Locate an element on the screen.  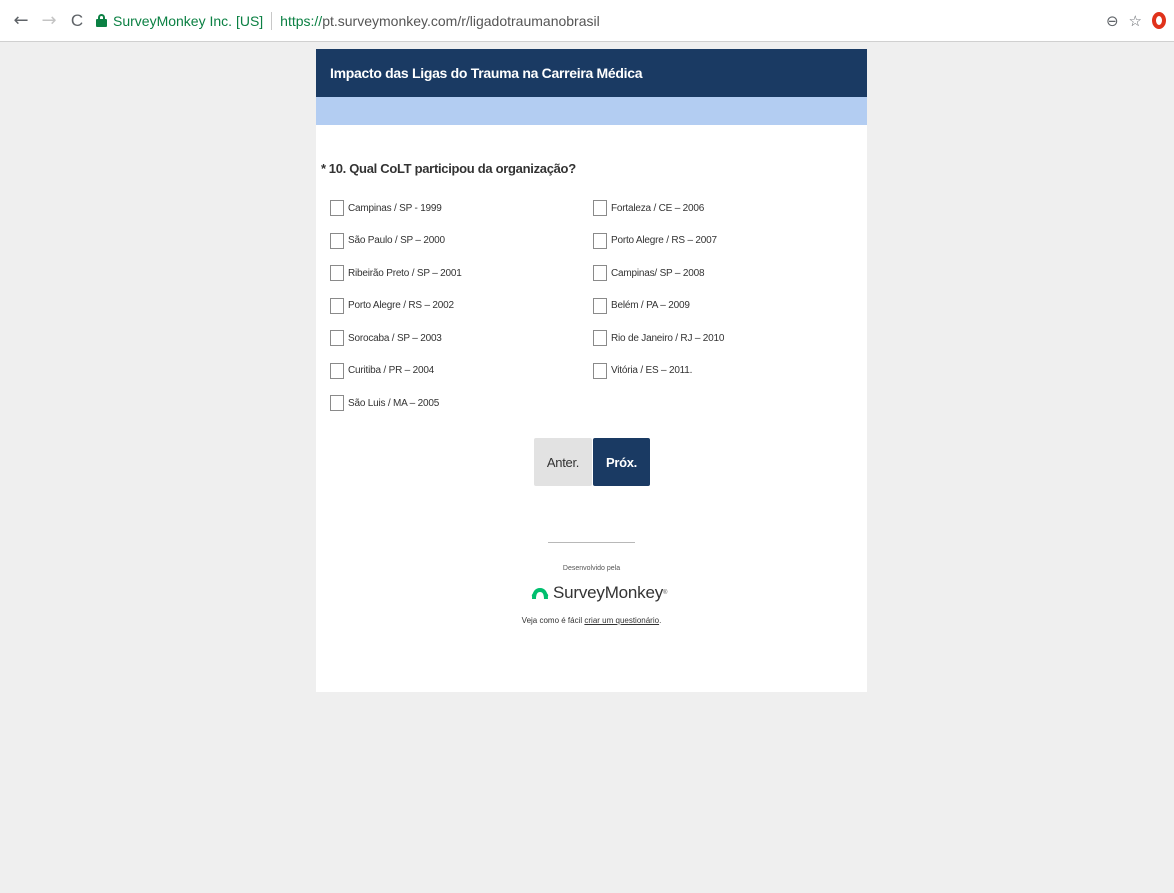
option-sorocaba-2003: Sorocaba / SP – 2003 is located at coordinates (396, 338).